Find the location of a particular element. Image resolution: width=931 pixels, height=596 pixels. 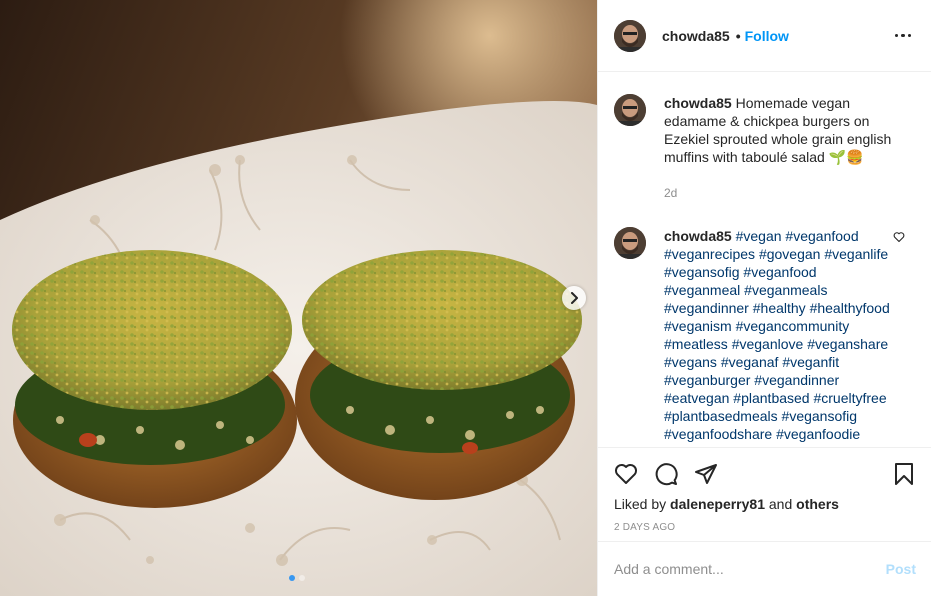

share-button is located at coordinates (706, 474).